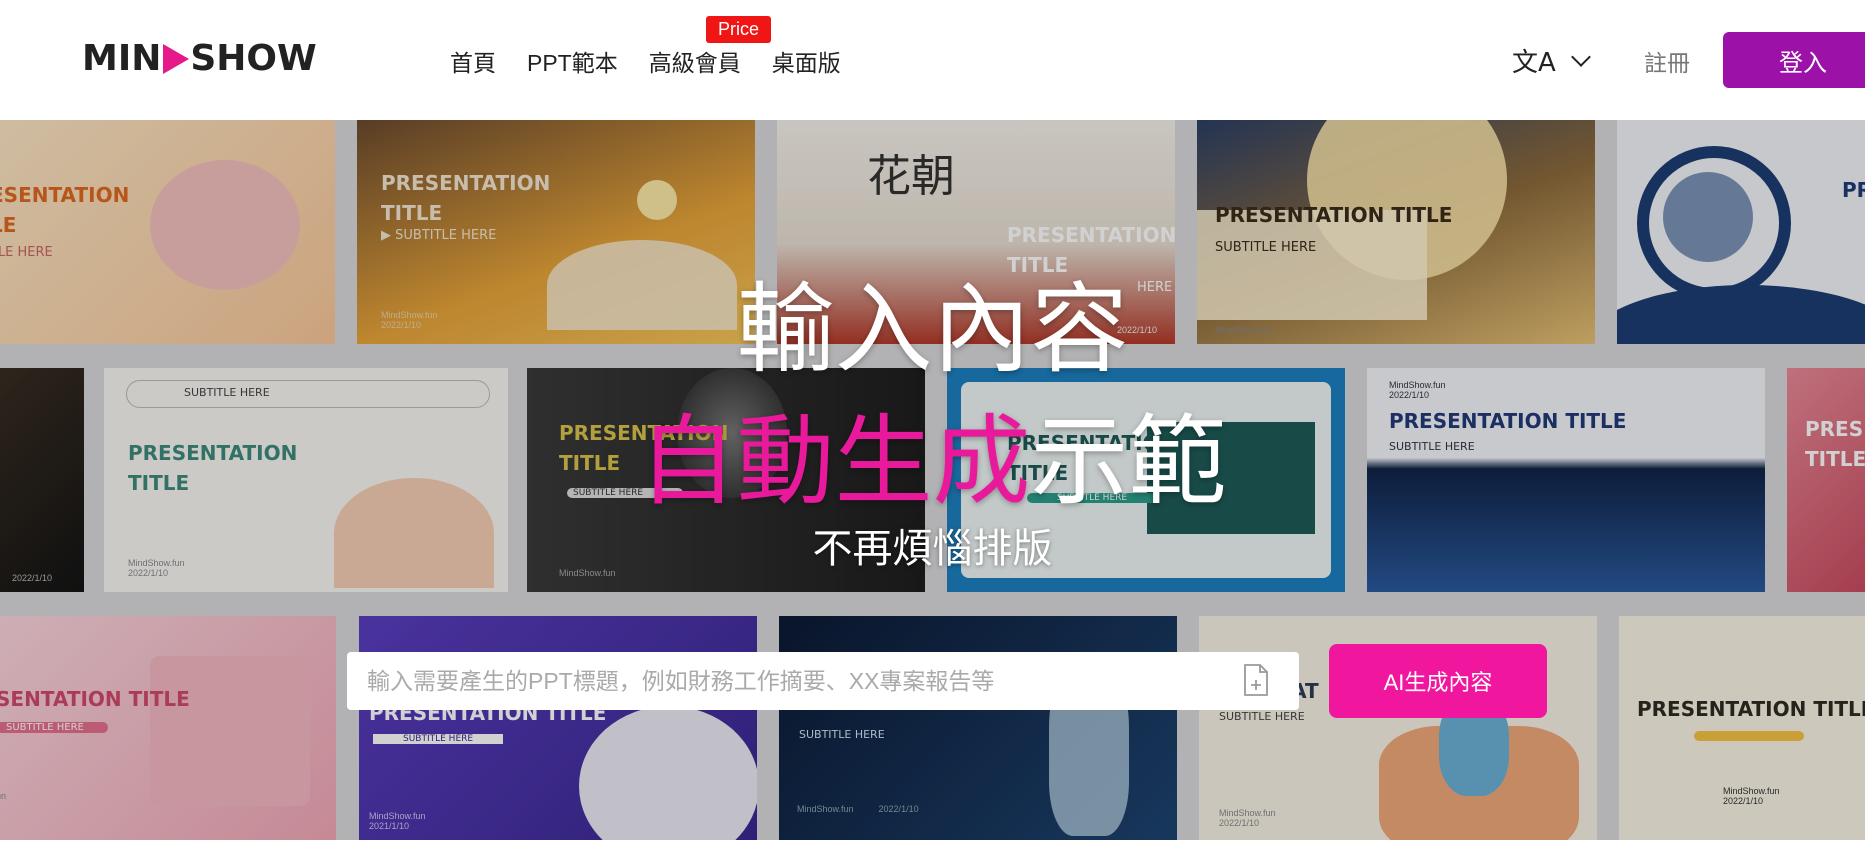  I want to click on ai-generate-button: AI生成內容, so click(1438, 681).